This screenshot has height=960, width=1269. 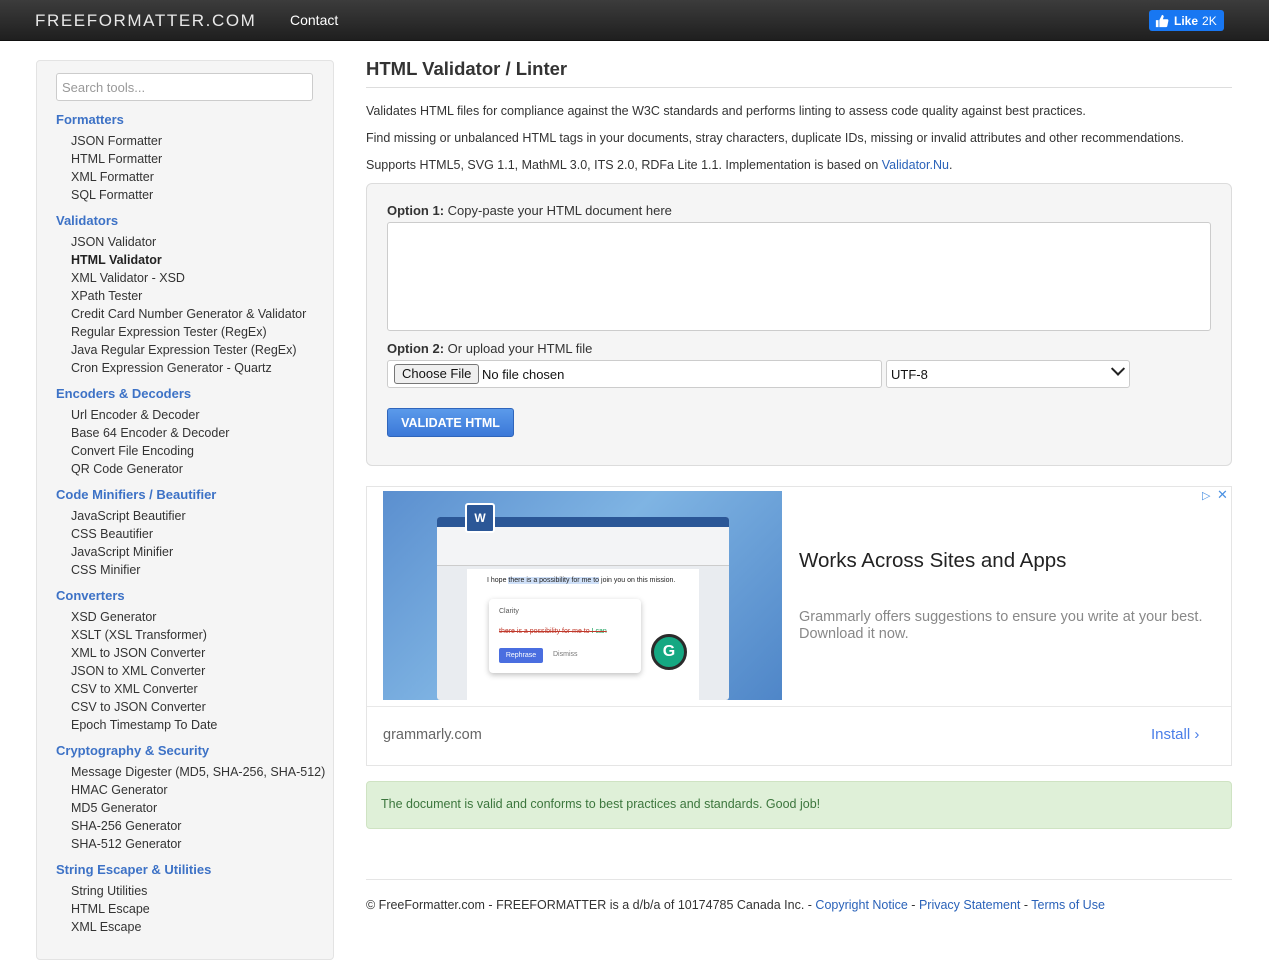 What do you see at coordinates (109, 891) in the screenshot?
I see `sidebar-item-string-utilities: String Utilities` at bounding box center [109, 891].